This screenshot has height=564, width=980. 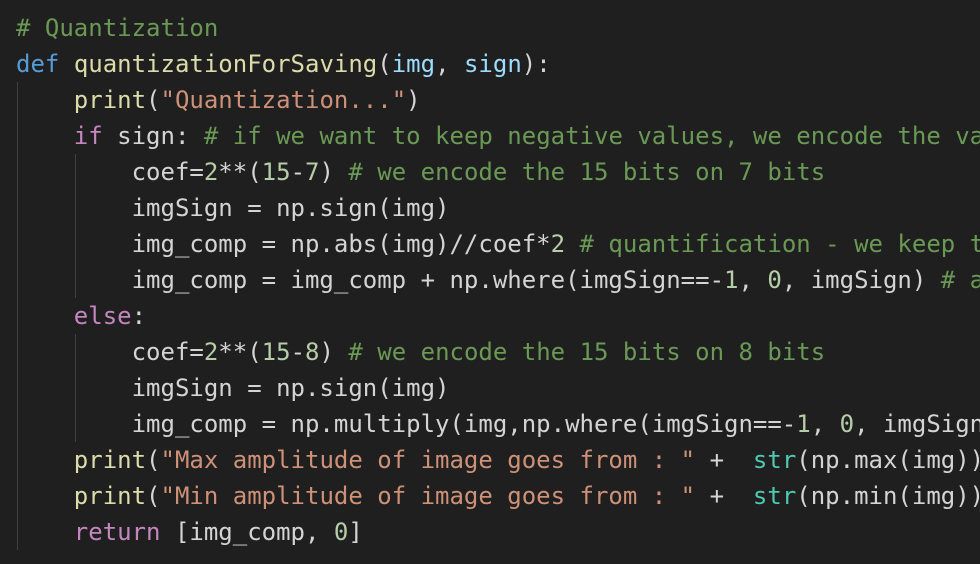 What do you see at coordinates (355, 532) in the screenshot?
I see `code-token-plain: ]` at bounding box center [355, 532].